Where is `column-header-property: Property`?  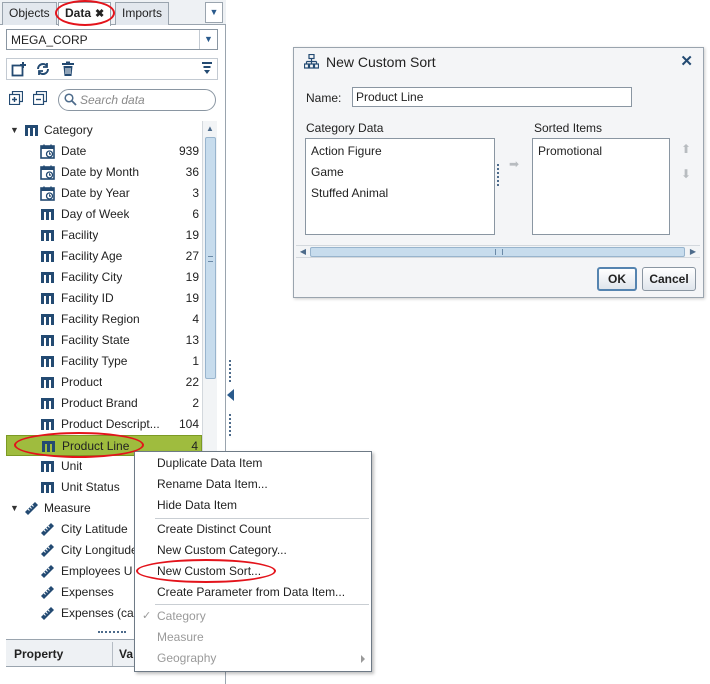
column-header-property: Property is located at coordinates (38, 654).